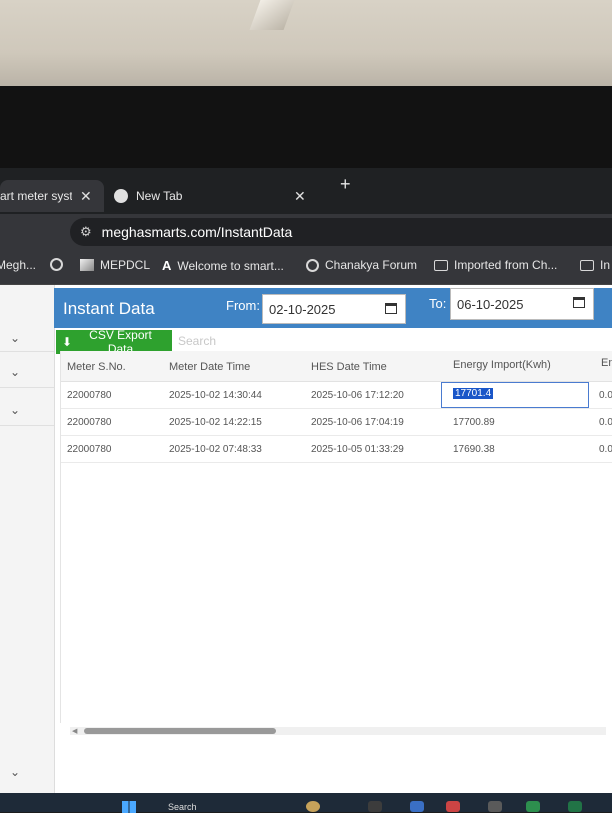 Image resolution: width=612 pixels, height=813 pixels. I want to click on bookmark-chanakya: Chanakya Forum, so click(361, 265).